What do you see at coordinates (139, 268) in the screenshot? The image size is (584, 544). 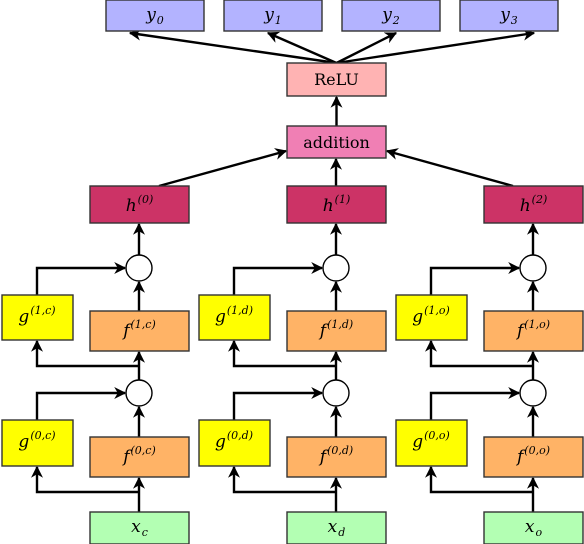 I see `combine-node-layer1-c` at bounding box center [139, 268].